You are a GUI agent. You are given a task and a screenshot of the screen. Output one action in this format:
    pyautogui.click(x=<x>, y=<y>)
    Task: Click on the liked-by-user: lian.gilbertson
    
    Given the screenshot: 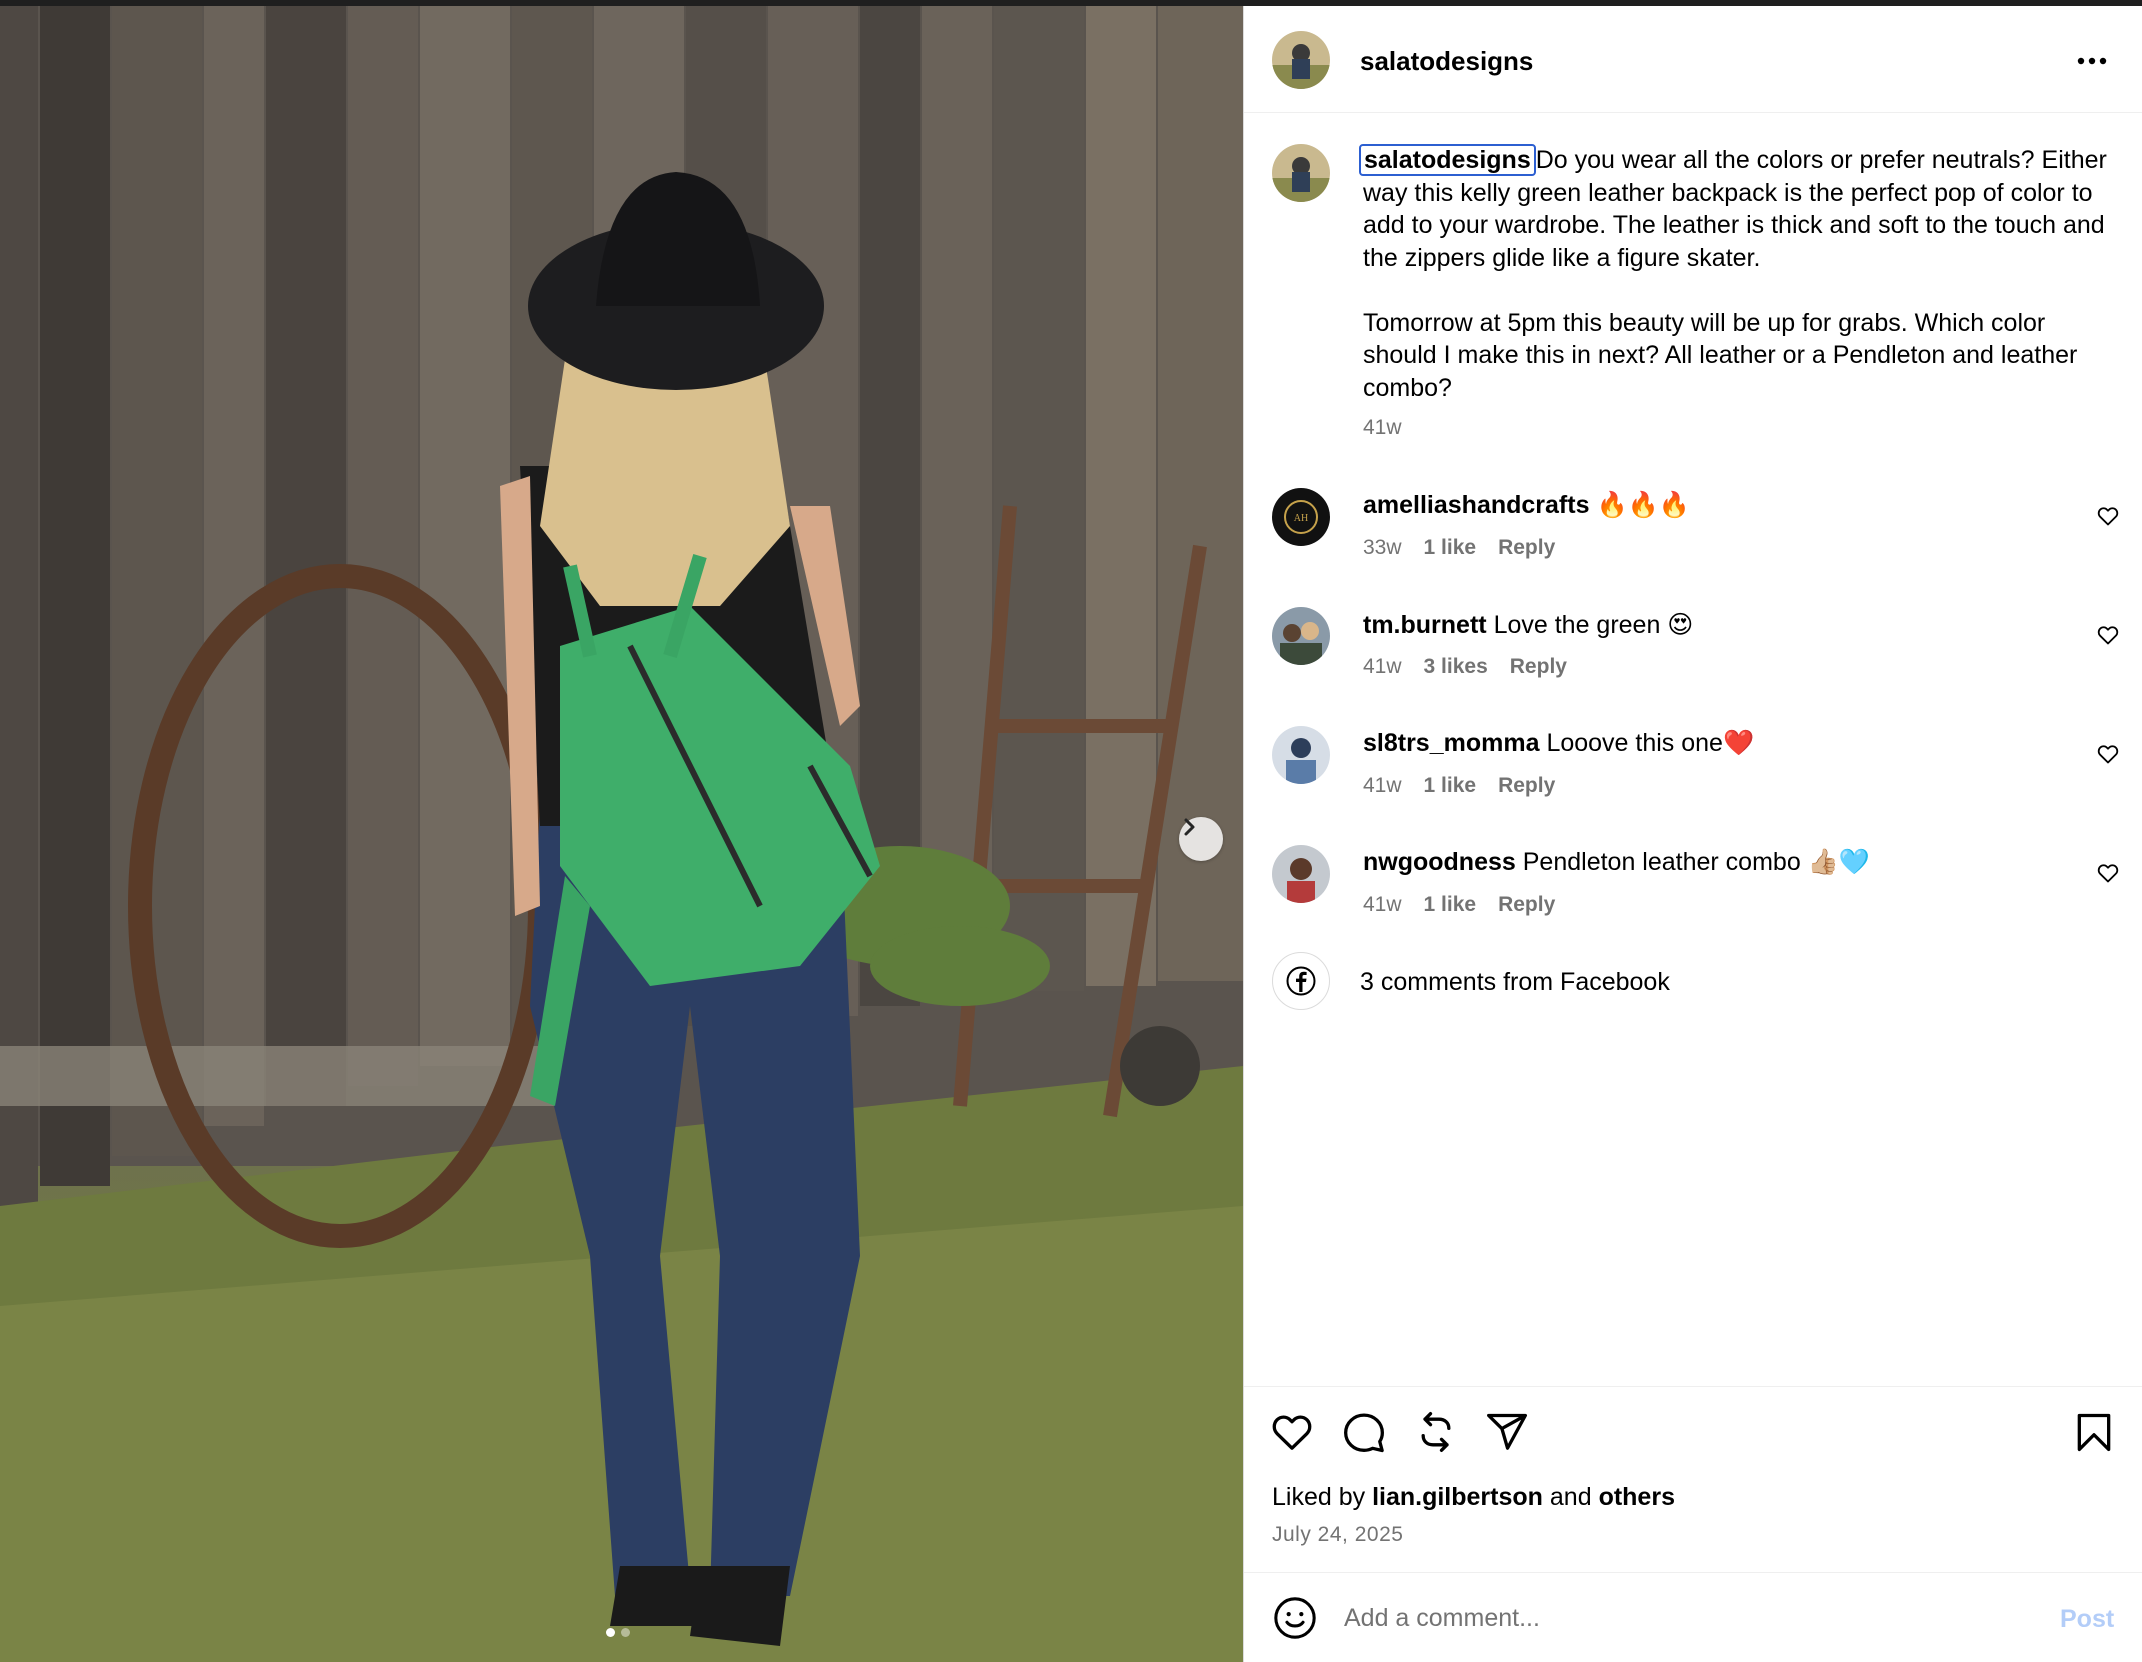 What is the action you would take?
    pyautogui.click(x=1457, y=1497)
    